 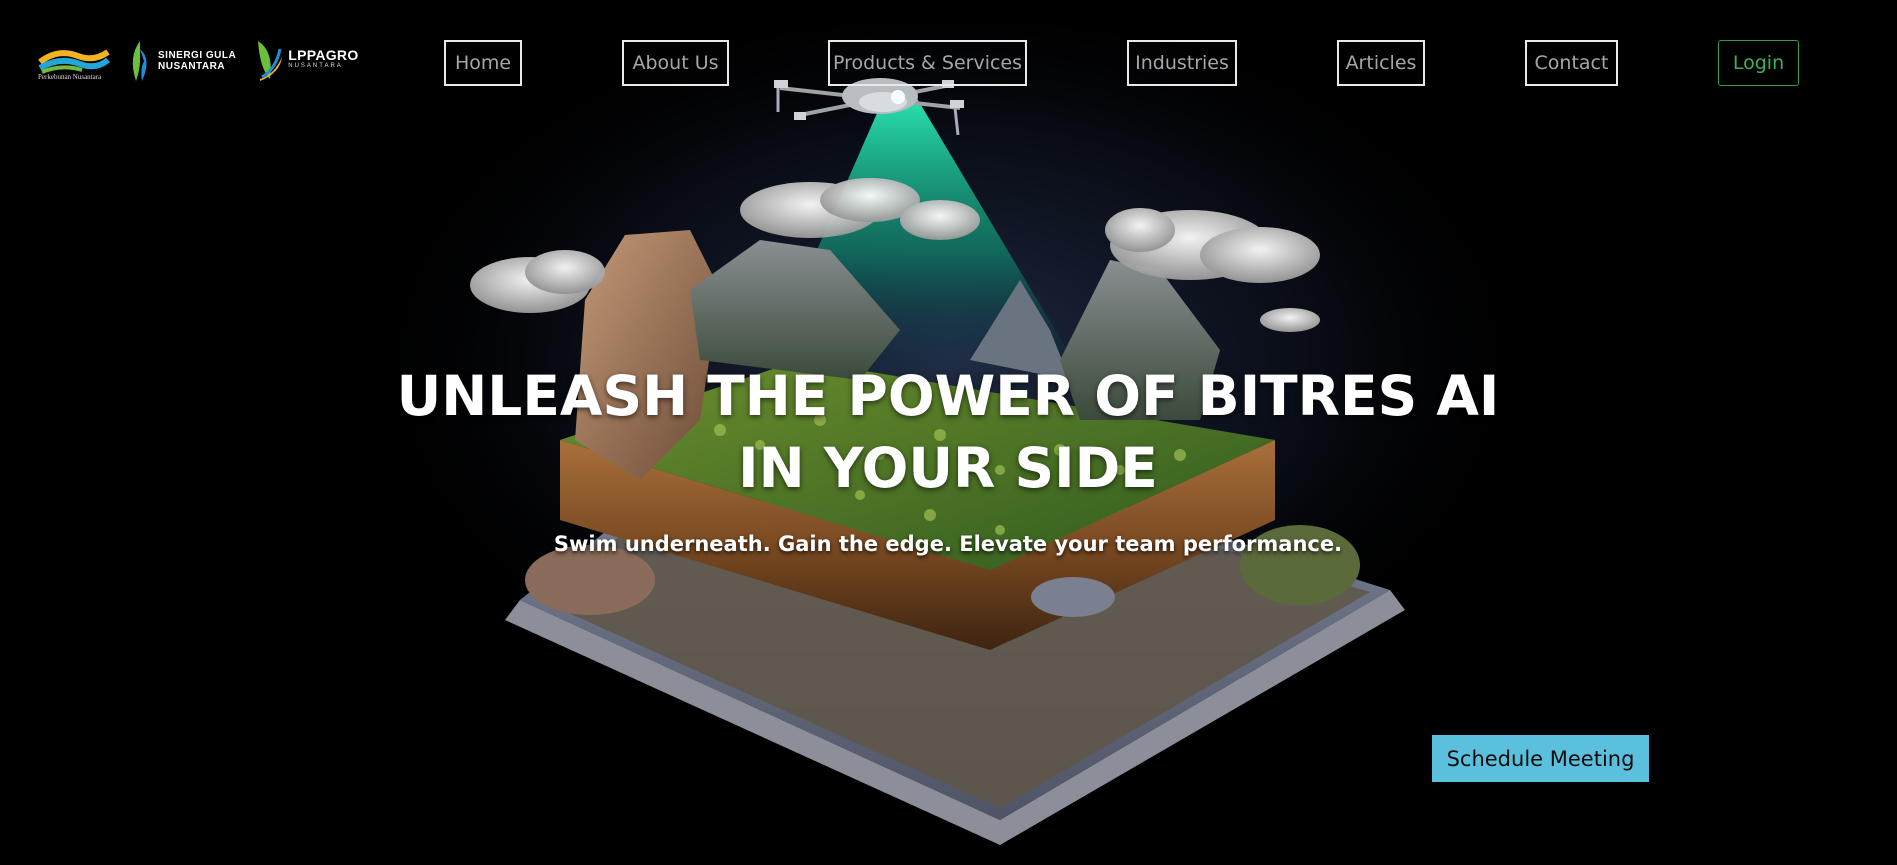 I want to click on schedule-meeting-button: Schedule Meeting, so click(x=1540, y=758).